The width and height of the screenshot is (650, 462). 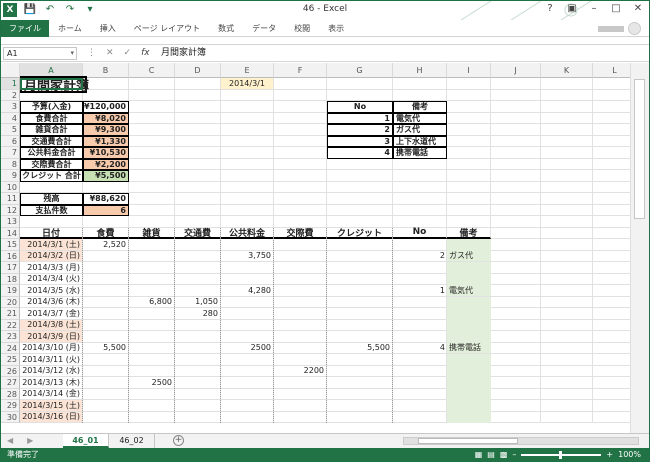 I want to click on notes-no-header: No, so click(x=360, y=107).